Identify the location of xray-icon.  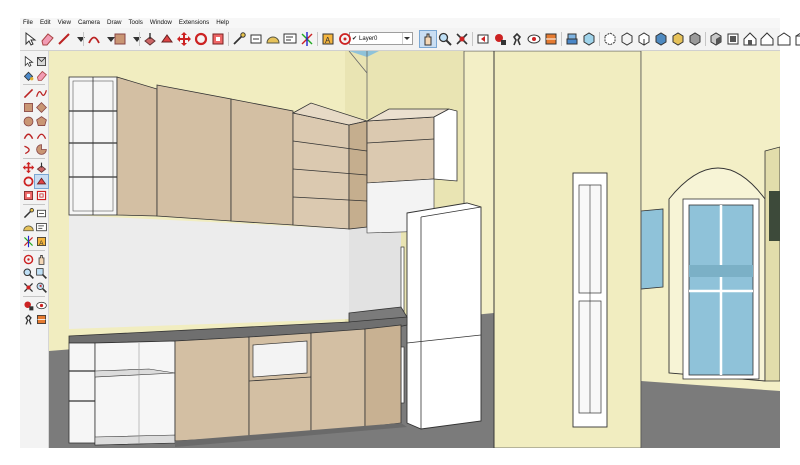
(589, 39).